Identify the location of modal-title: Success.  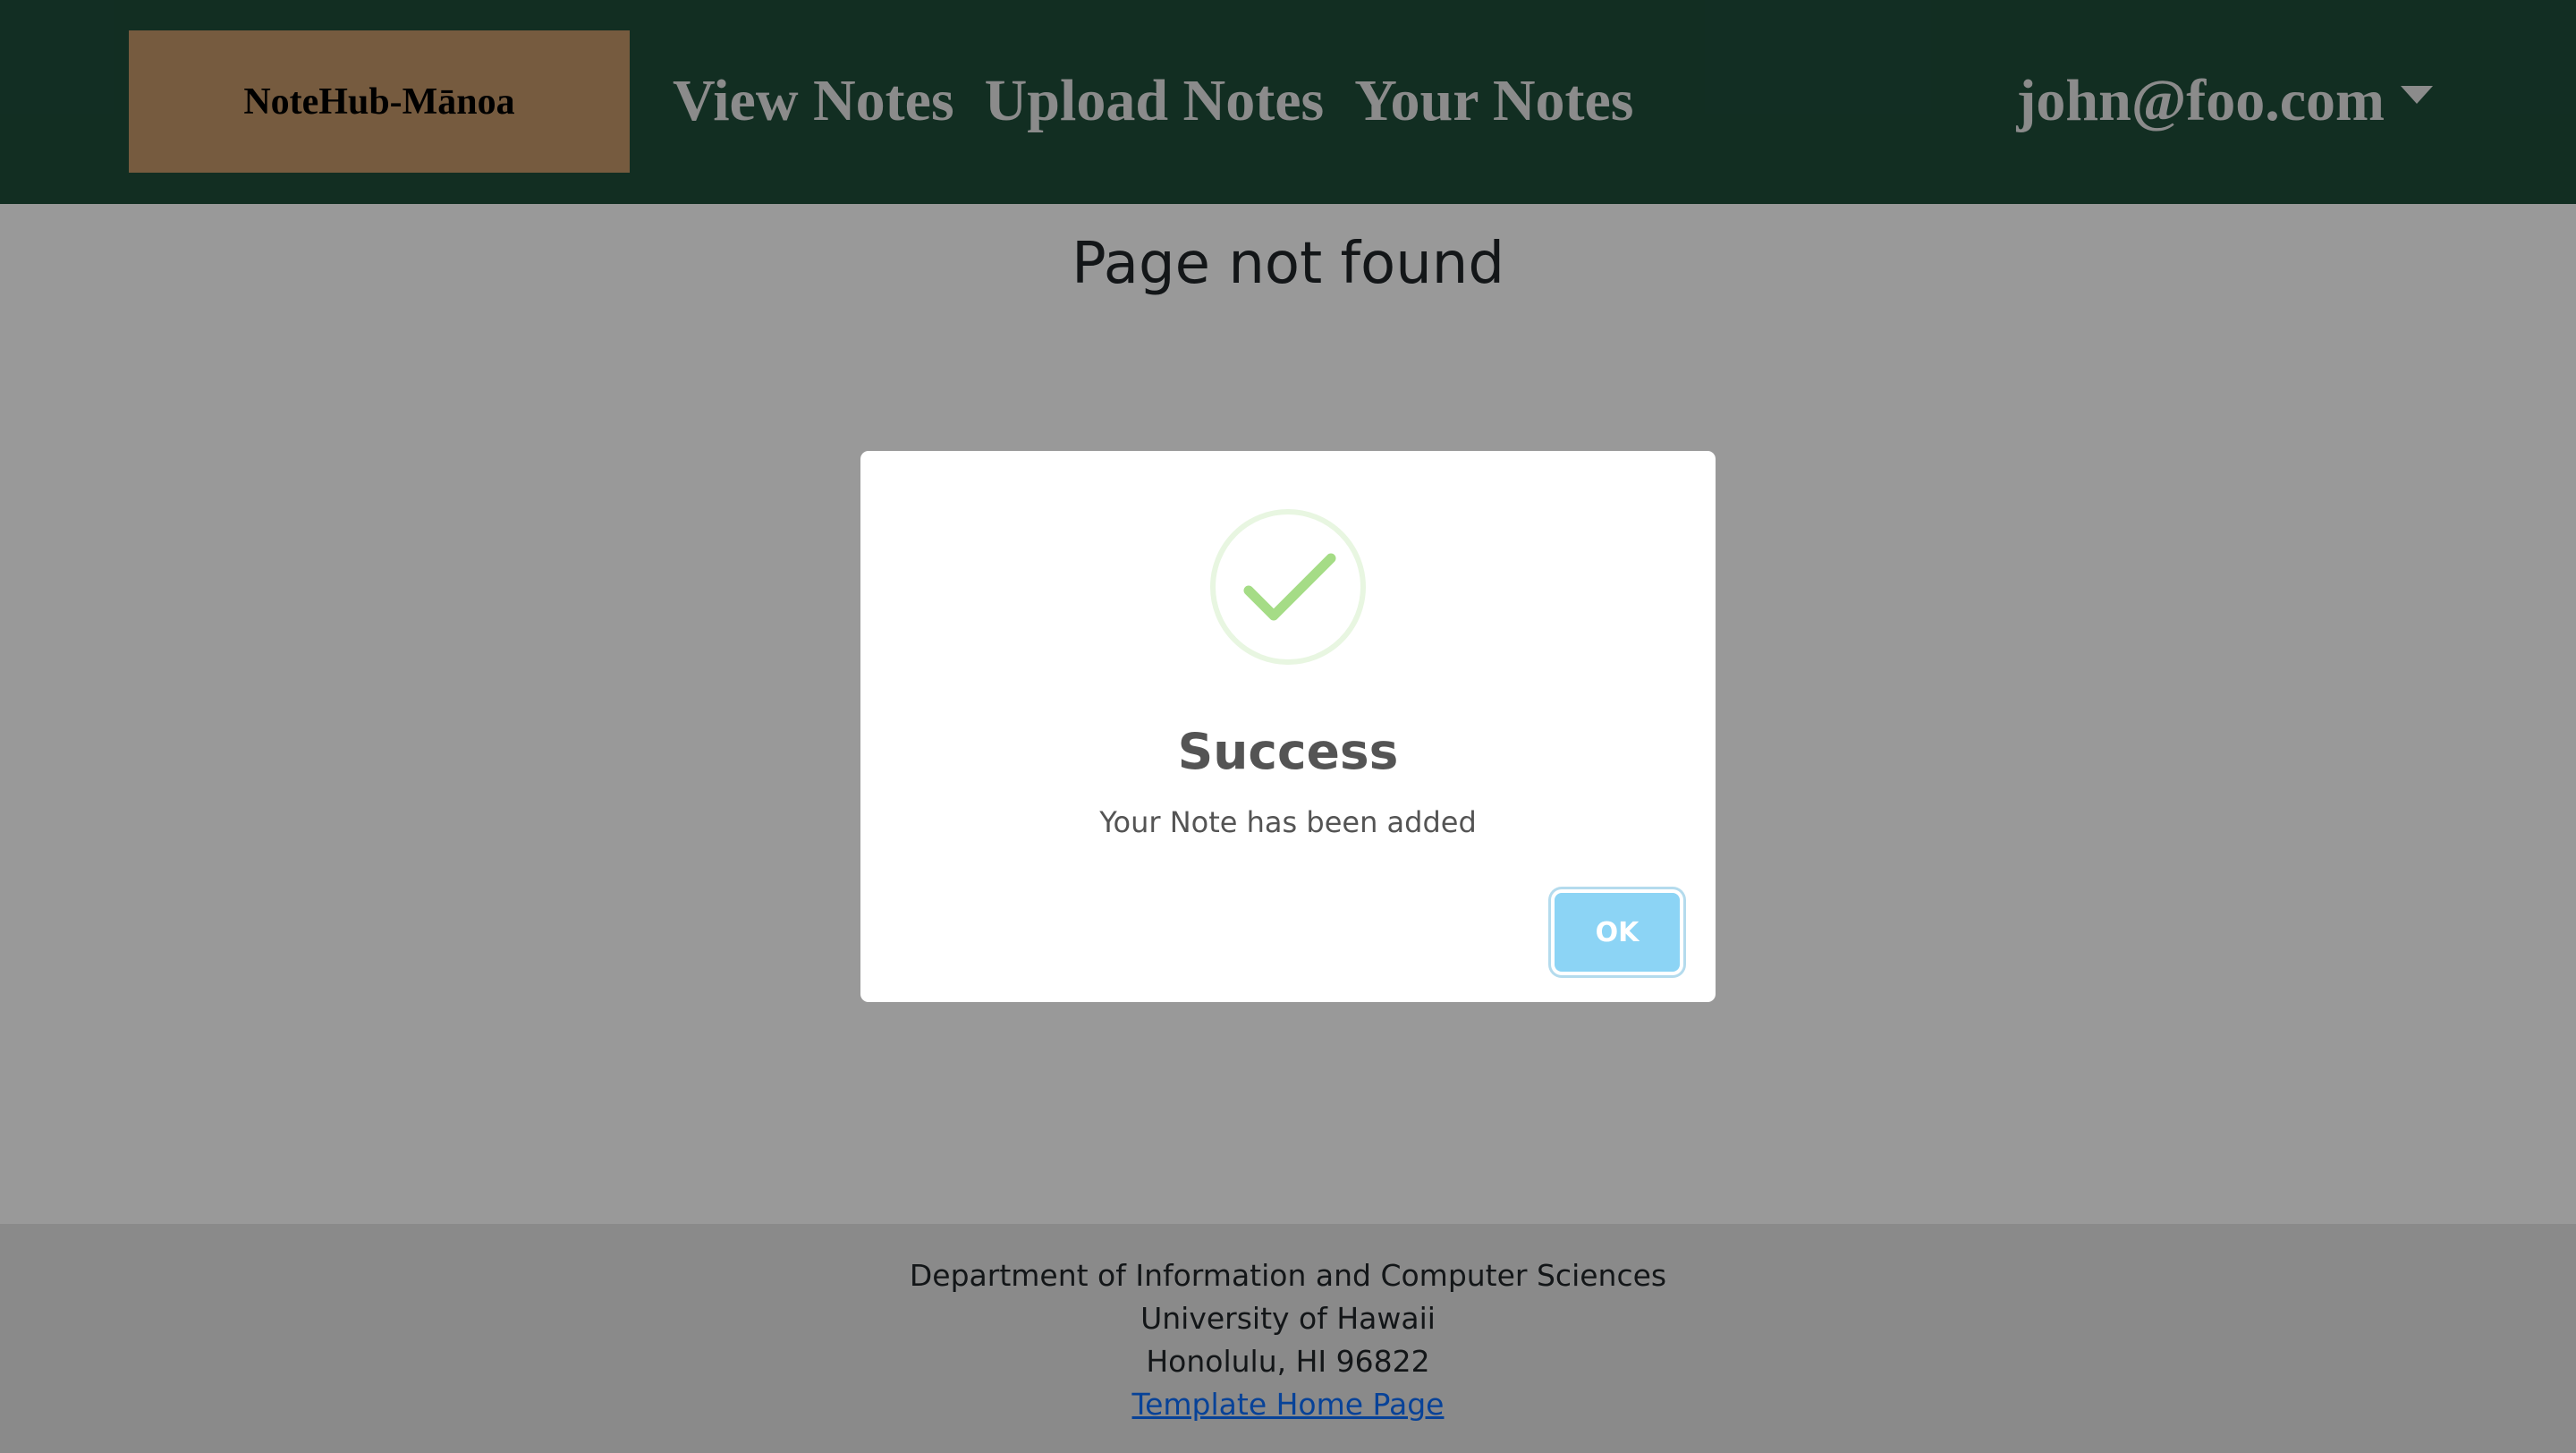
(1288, 751).